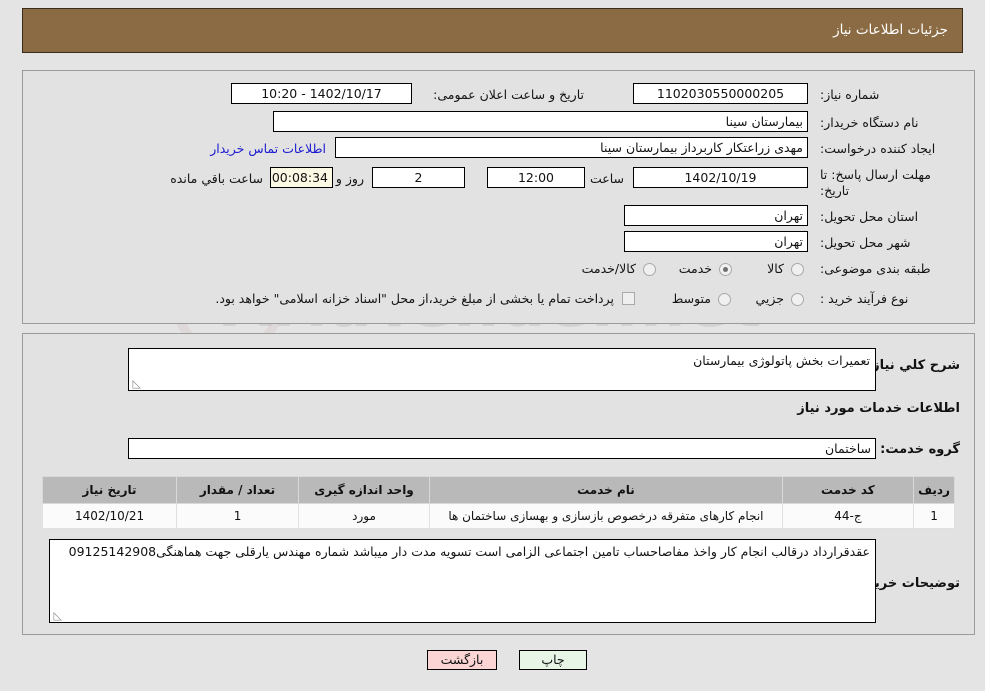  Describe the element at coordinates (364, 516) in the screenshot. I see `cell-unit: مورد` at that location.